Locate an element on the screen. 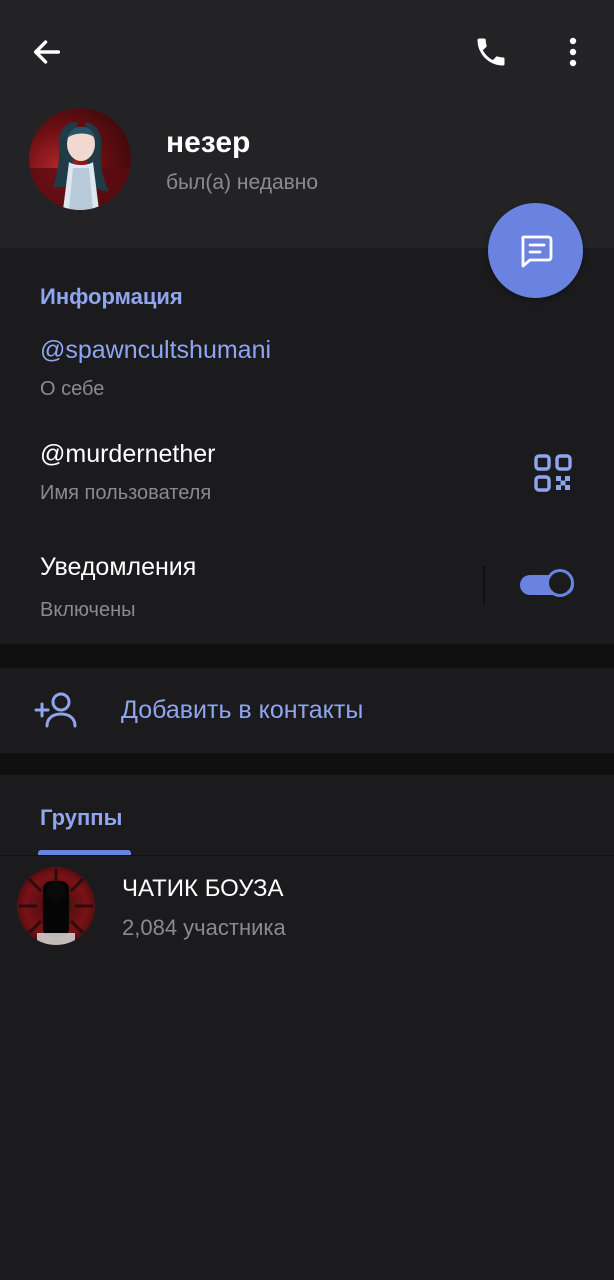 The height and width of the screenshot is (1280, 614). profile-status: был(а) недавно is located at coordinates (242, 182).